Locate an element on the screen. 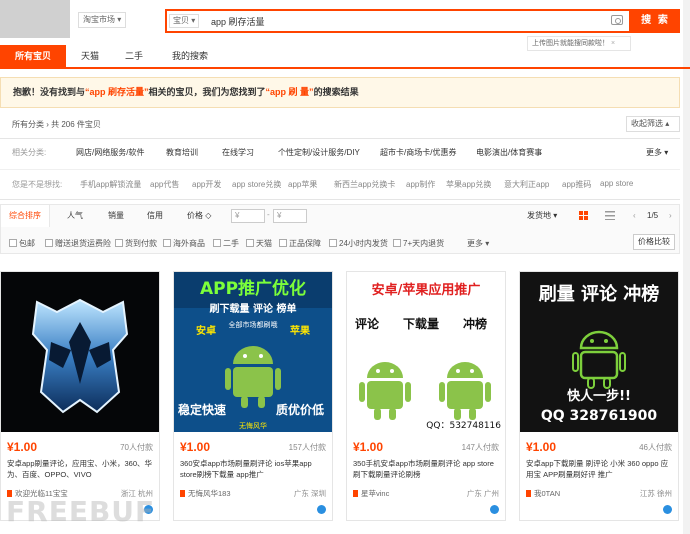 This screenshot has height=534, width=690. price-min-input: ¥ is located at coordinates (248, 216).